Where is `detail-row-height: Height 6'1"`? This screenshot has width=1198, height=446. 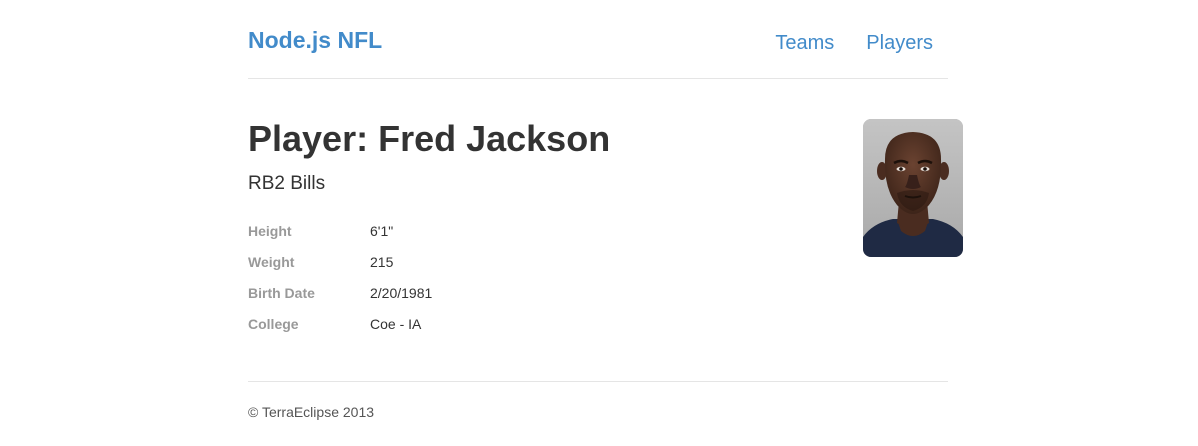
detail-row-height: Height 6'1" is located at coordinates (340, 230).